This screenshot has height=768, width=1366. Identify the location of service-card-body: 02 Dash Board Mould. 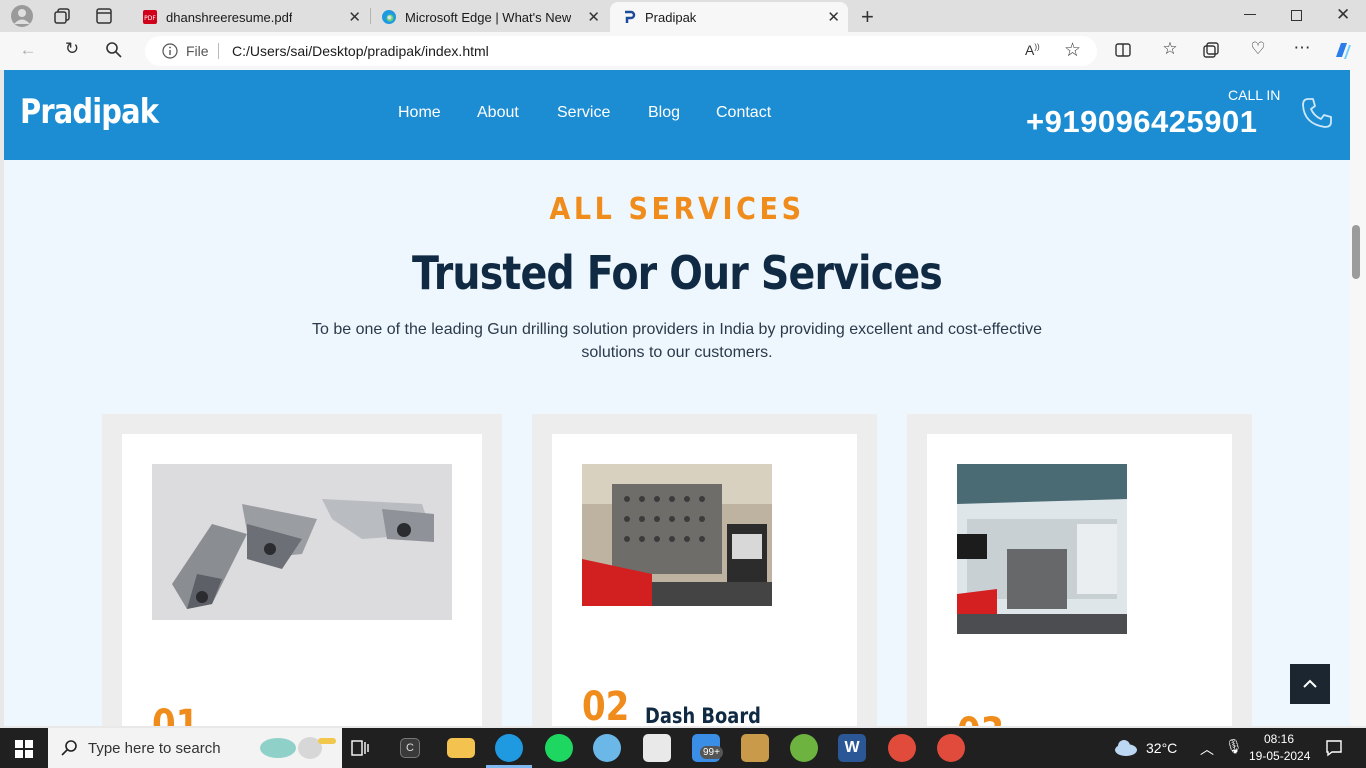
(704, 580).